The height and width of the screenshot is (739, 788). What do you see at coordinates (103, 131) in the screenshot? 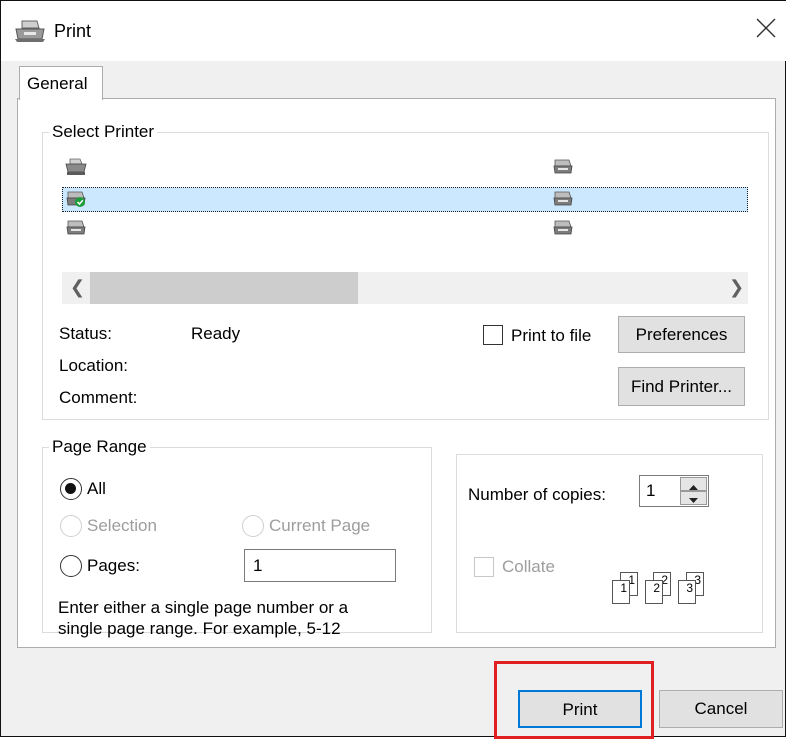
I see `select-printer-legend: Select Printer` at bounding box center [103, 131].